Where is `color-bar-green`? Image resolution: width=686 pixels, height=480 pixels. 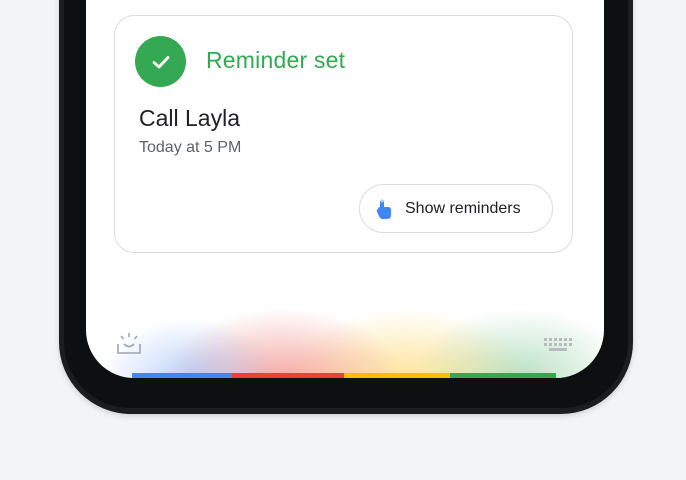
color-bar-green is located at coordinates (503, 375).